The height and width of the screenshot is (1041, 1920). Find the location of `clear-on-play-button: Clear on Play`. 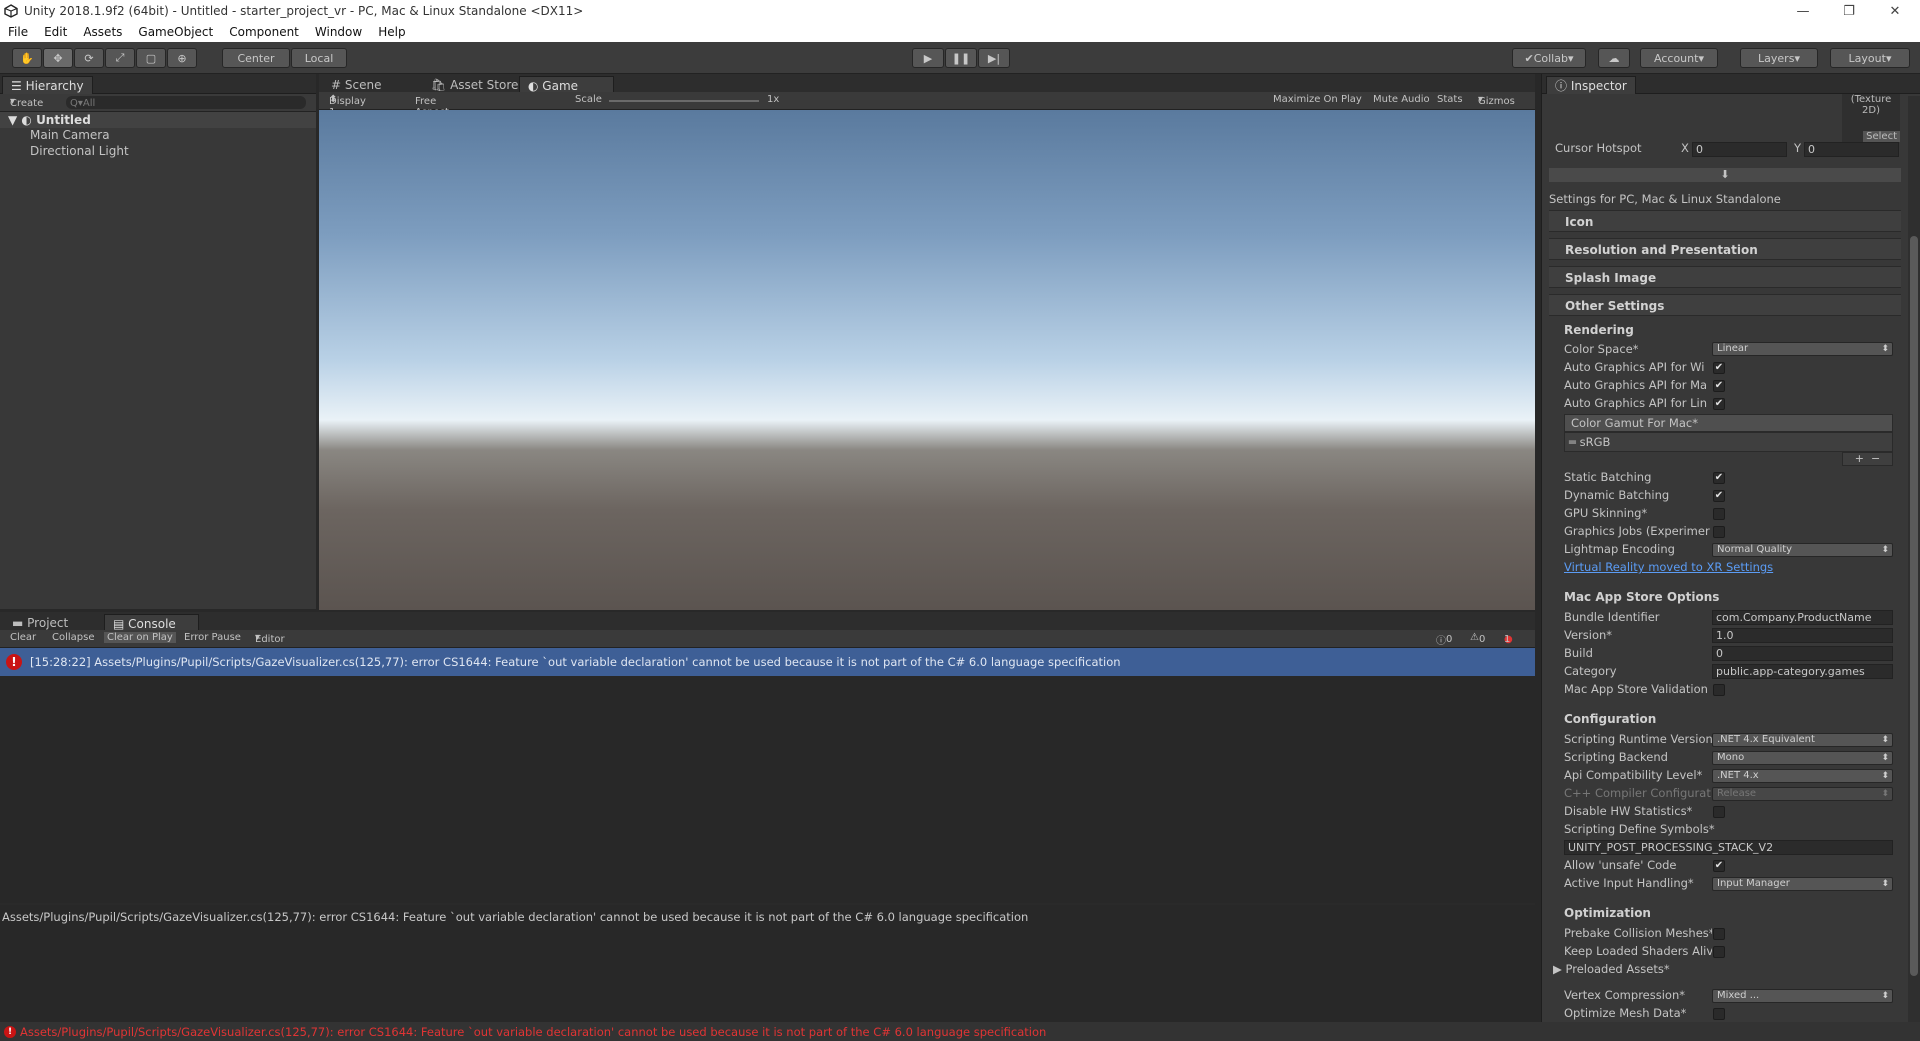

clear-on-play-button: Clear on Play is located at coordinates (140, 637).